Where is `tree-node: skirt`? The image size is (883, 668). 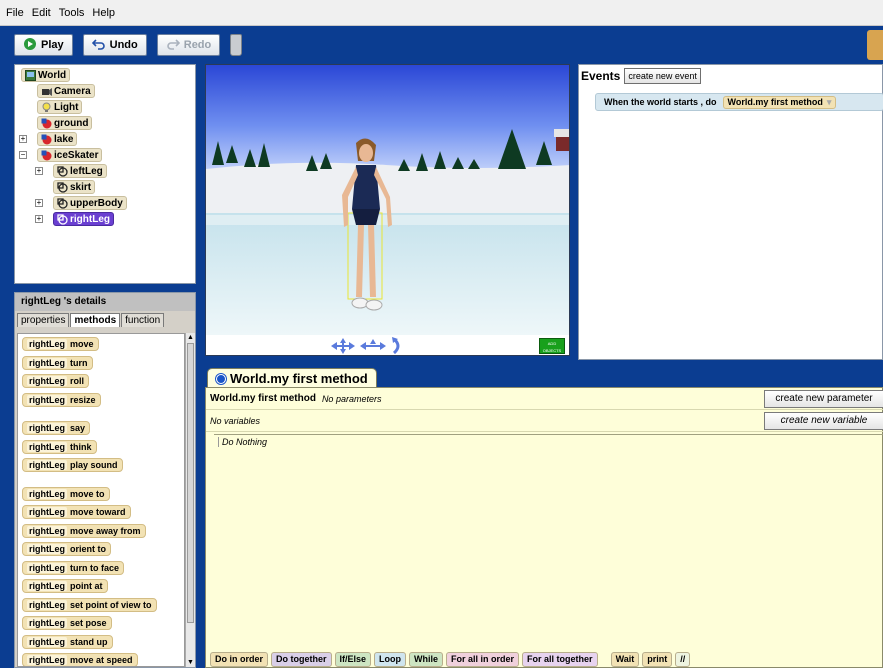
tree-node: skirt is located at coordinates (74, 187).